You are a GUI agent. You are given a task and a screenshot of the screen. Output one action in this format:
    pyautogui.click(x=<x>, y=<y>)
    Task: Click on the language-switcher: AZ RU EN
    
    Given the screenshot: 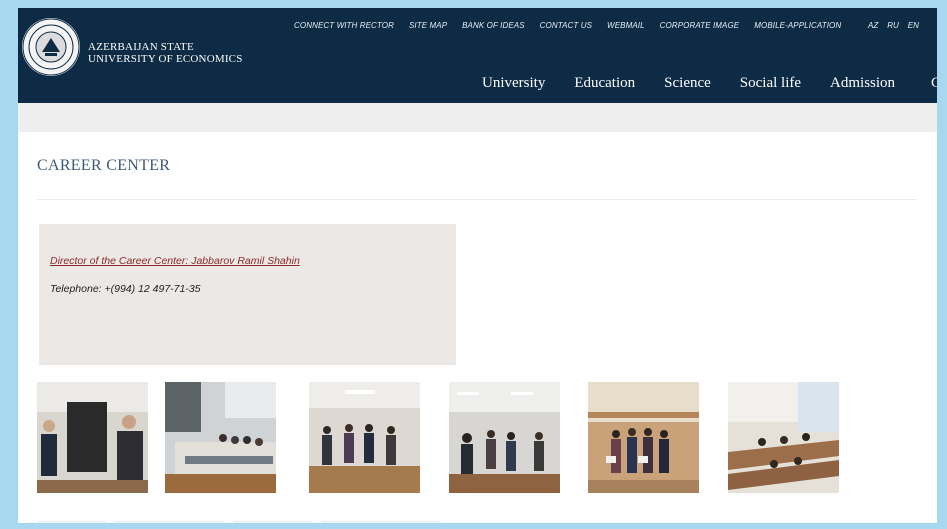 What is the action you would take?
    pyautogui.click(x=898, y=25)
    